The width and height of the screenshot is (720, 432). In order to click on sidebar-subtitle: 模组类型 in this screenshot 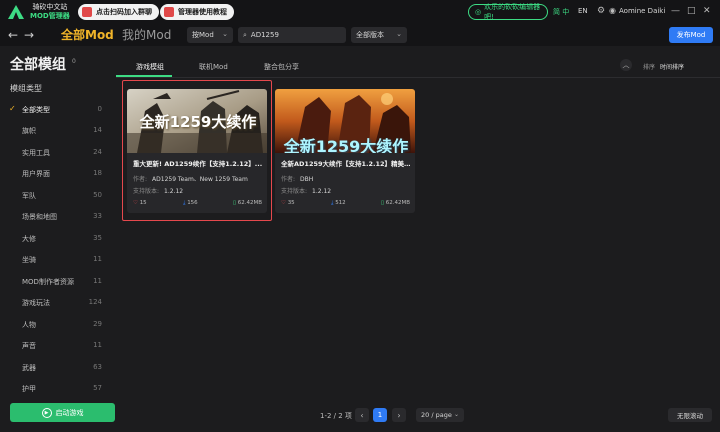, I will do `click(26, 88)`.